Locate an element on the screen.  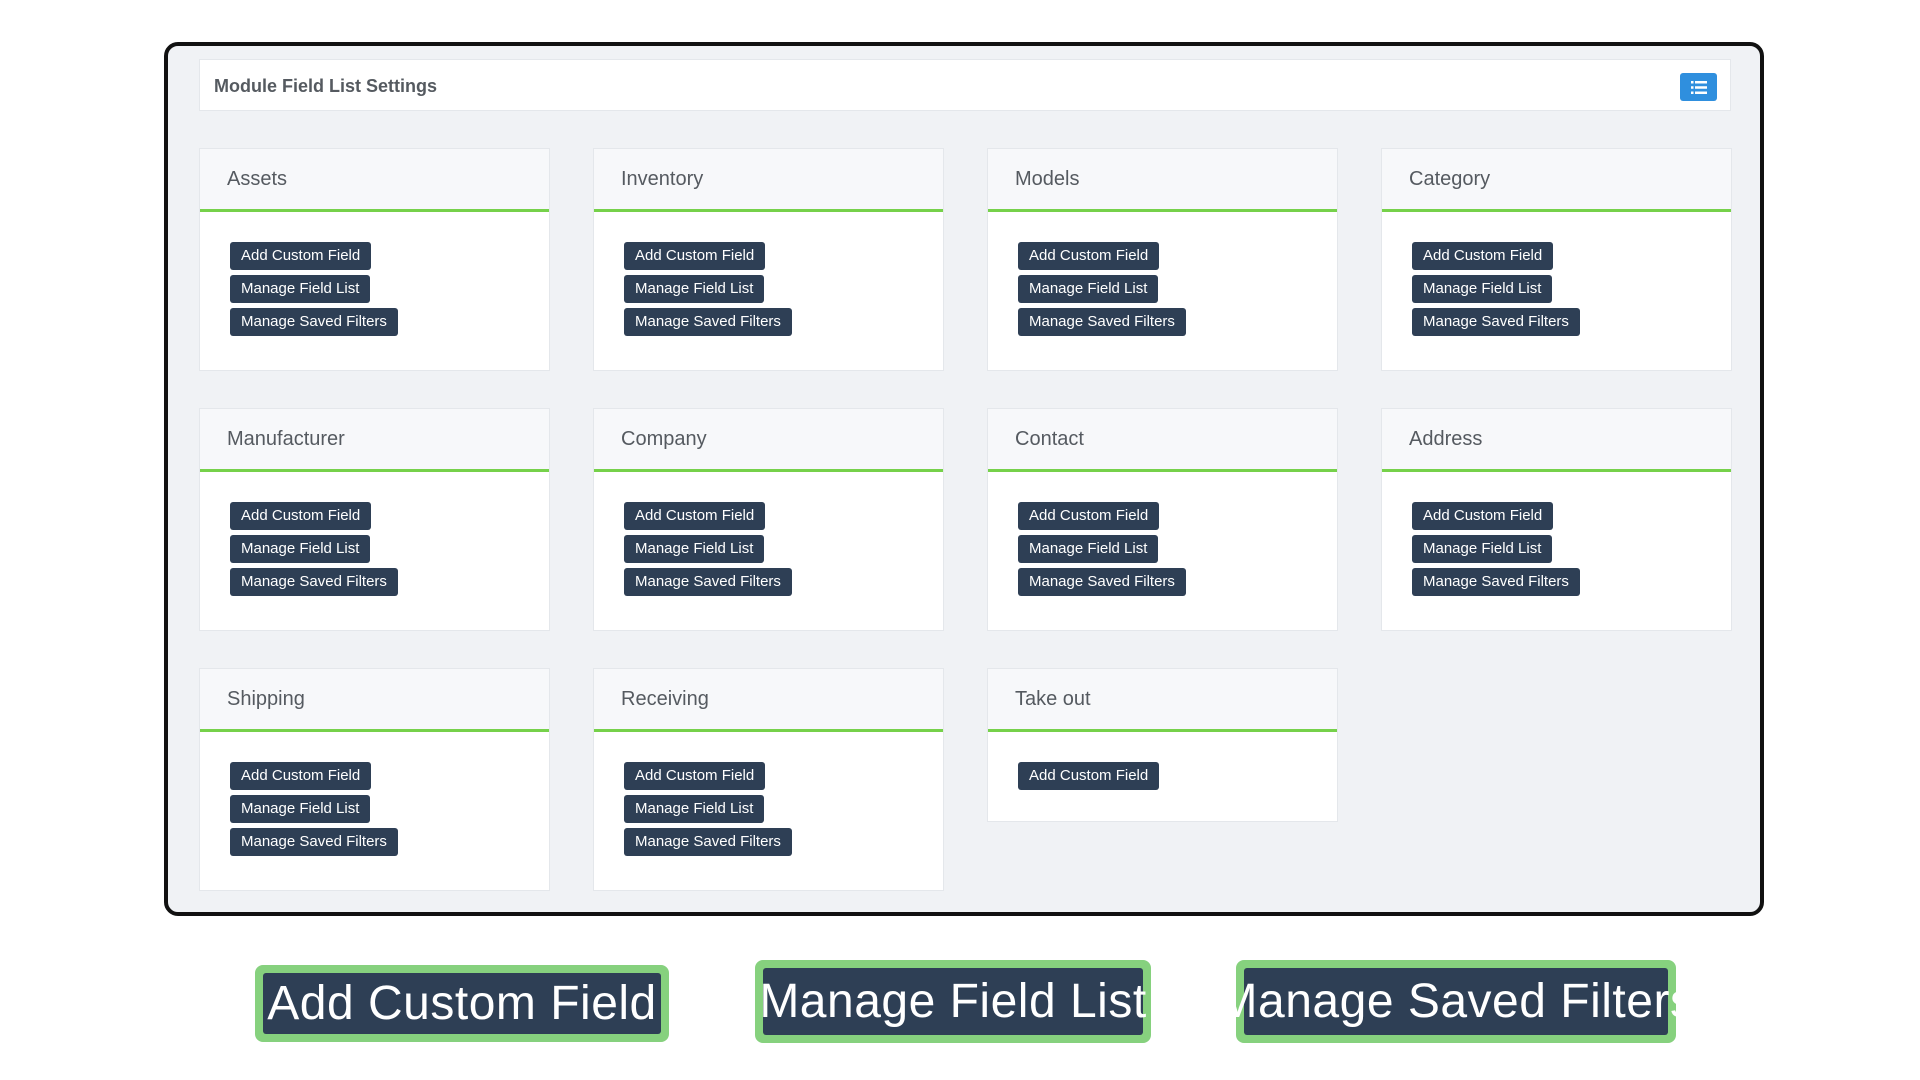
highlight-add-custom-field-label: Add Custom Field is located at coordinates (462, 1003).